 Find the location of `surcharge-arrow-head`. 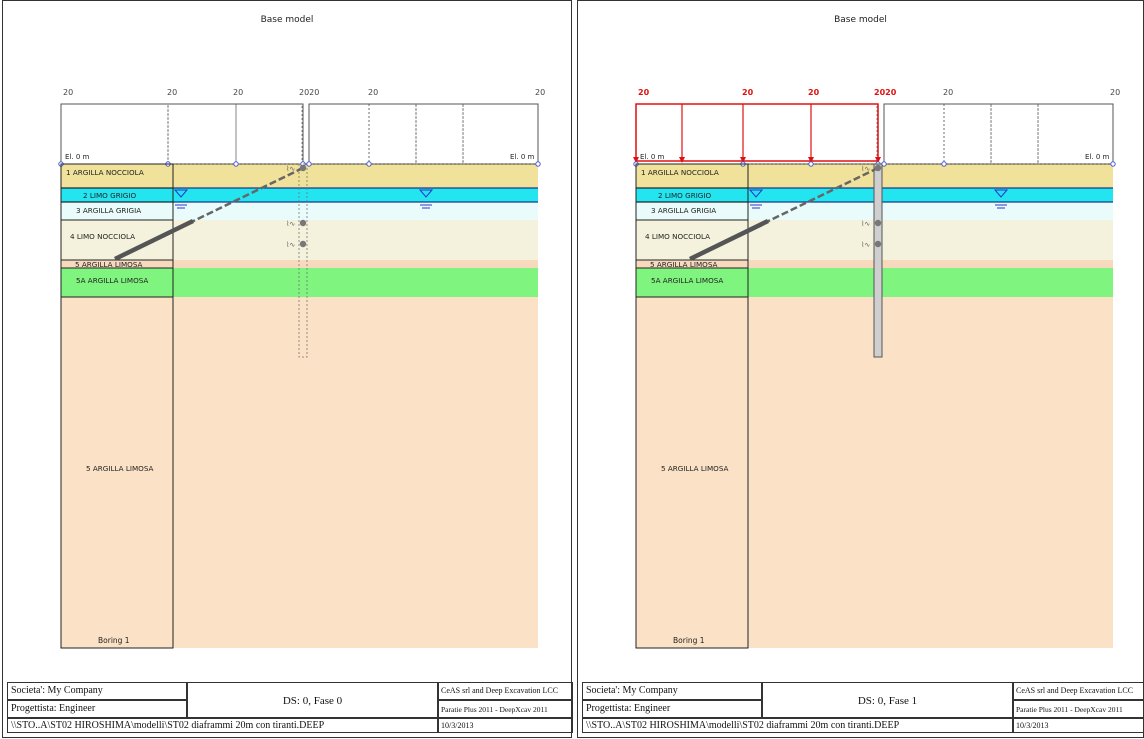

surcharge-arrow-head is located at coordinates (682, 160).